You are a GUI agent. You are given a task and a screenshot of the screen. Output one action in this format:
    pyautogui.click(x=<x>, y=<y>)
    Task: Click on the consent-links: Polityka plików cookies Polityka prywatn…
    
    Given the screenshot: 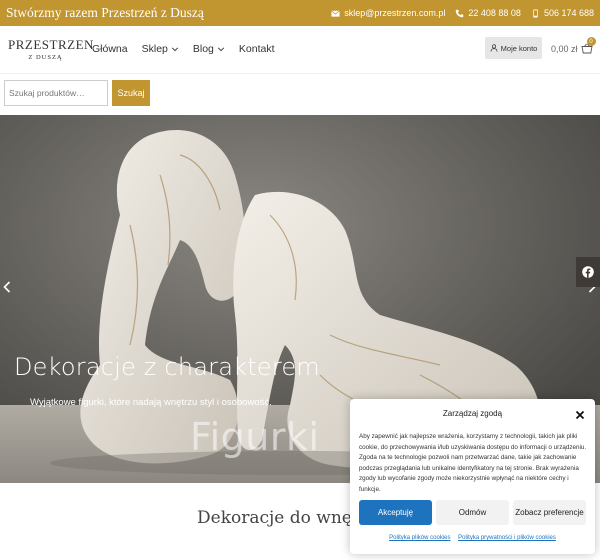 What is the action you would take?
    pyautogui.click(x=472, y=538)
    